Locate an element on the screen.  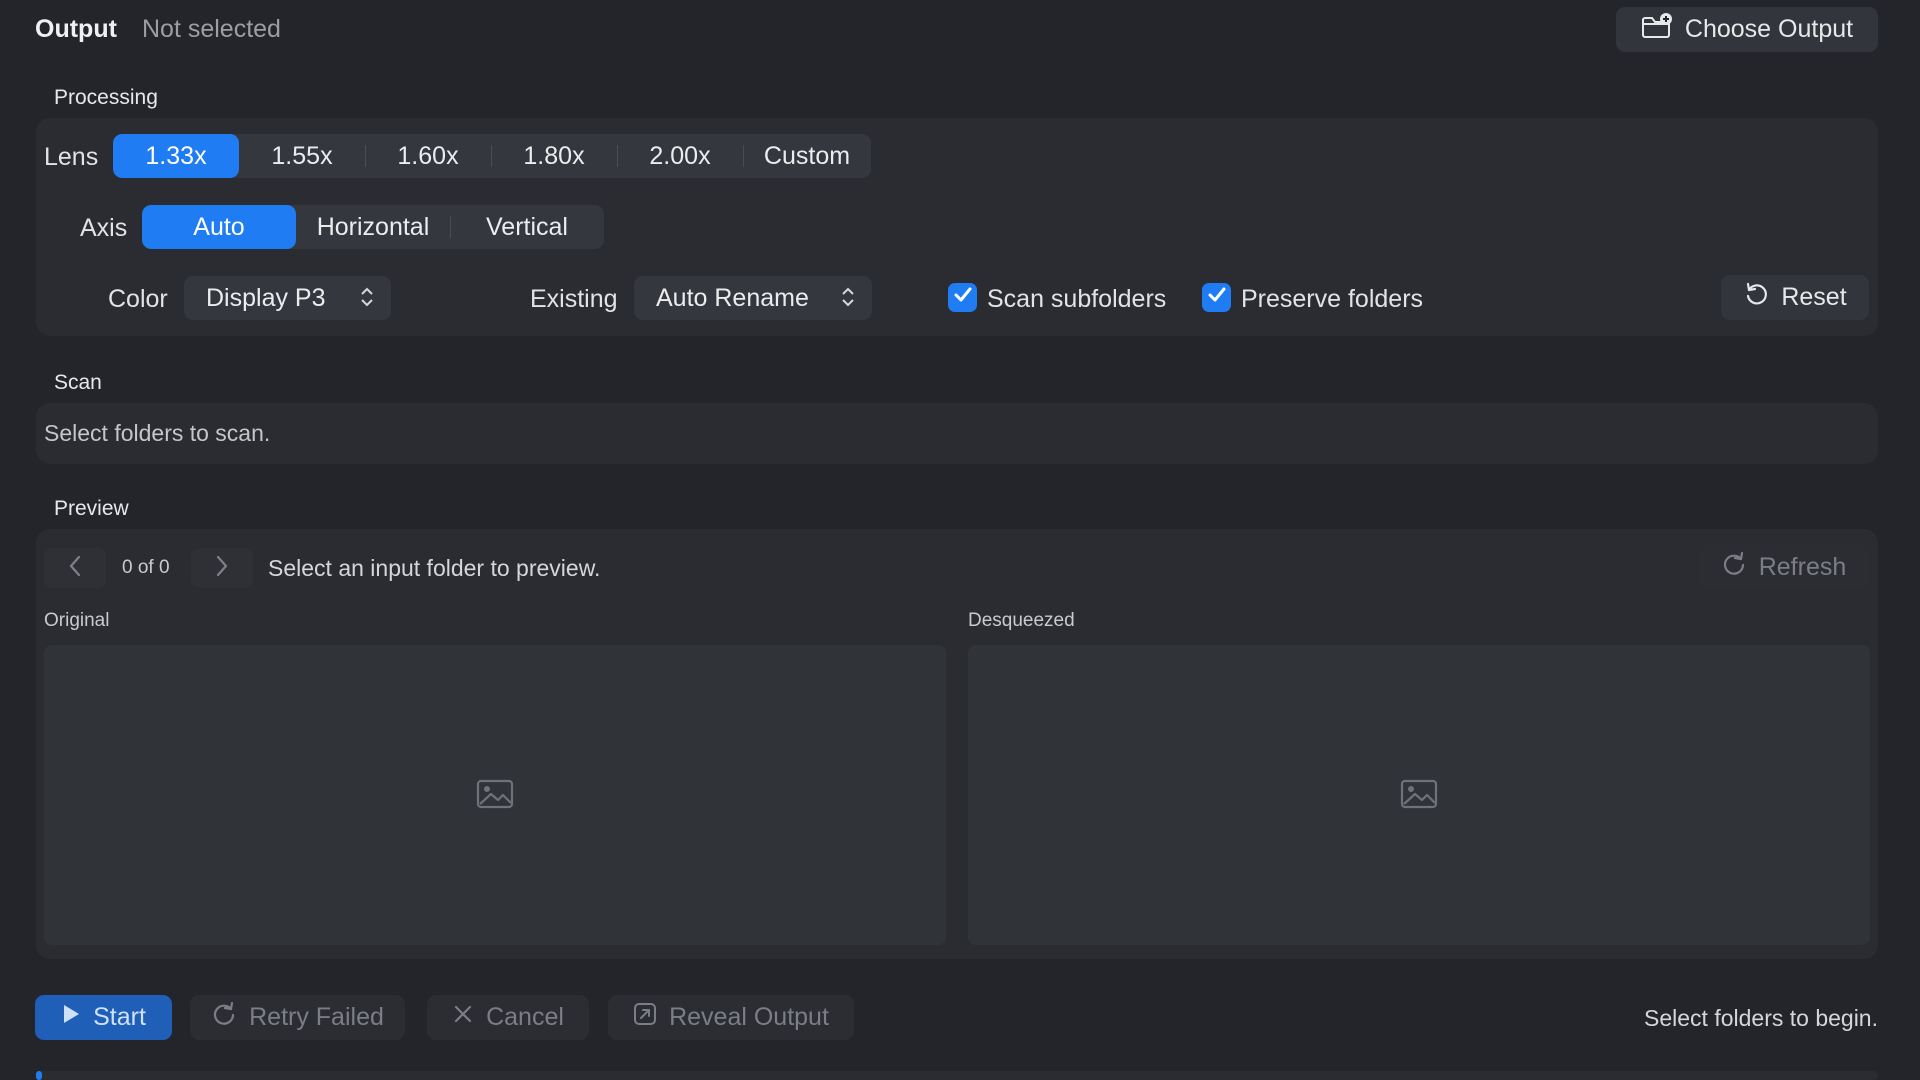
scan-subfolders-checkbox is located at coordinates (962, 297).